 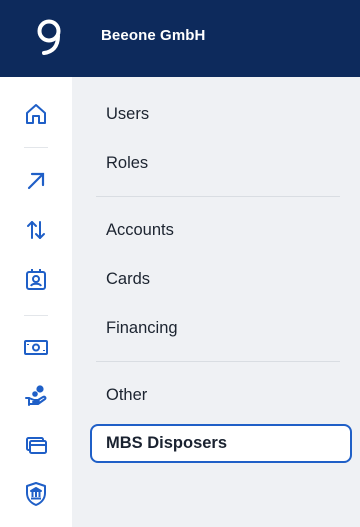 What do you see at coordinates (127, 163) in the screenshot?
I see `menu-item-roles: Roles` at bounding box center [127, 163].